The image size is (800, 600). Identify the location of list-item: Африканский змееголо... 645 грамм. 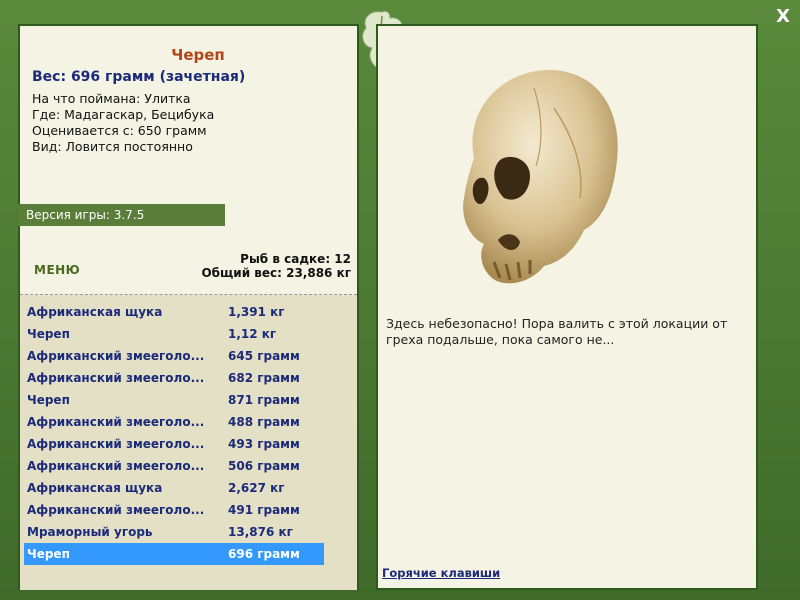
(174, 356).